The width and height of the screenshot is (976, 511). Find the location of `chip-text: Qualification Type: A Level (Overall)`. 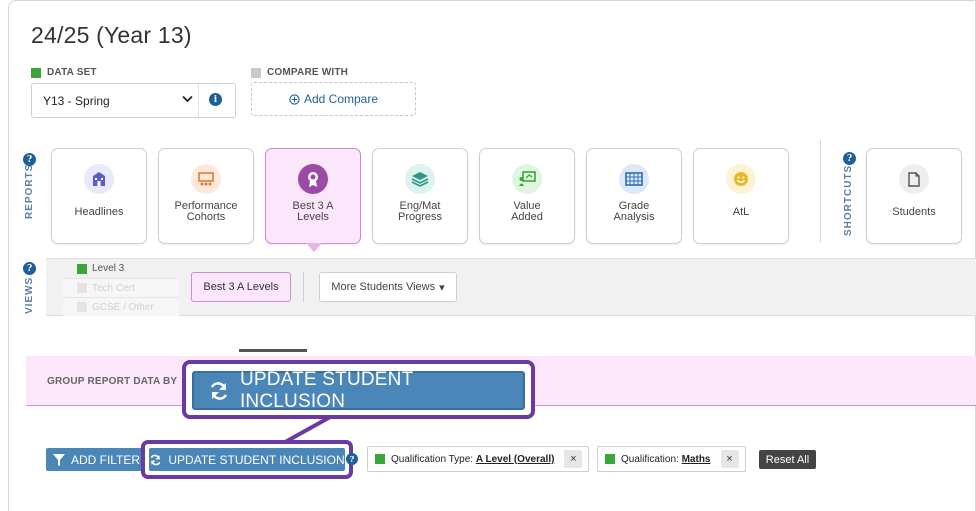

chip-text: Qualification Type: A Level (Overall) is located at coordinates (472, 459).